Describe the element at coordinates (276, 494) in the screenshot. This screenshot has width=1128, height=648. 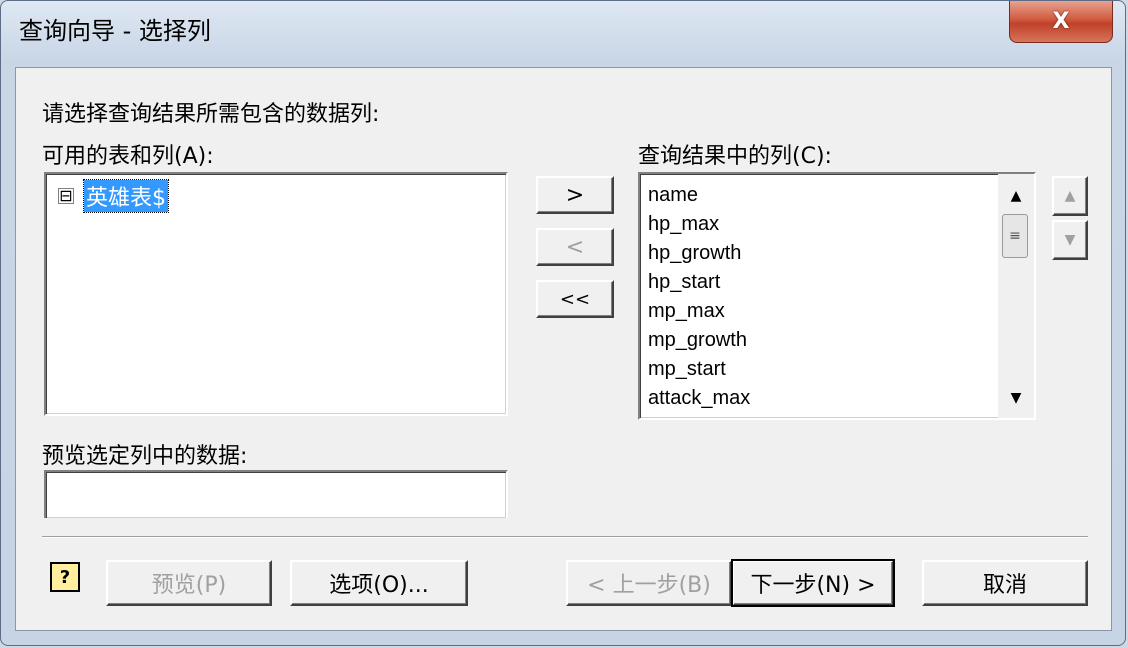
I see `preview-data-field` at that location.